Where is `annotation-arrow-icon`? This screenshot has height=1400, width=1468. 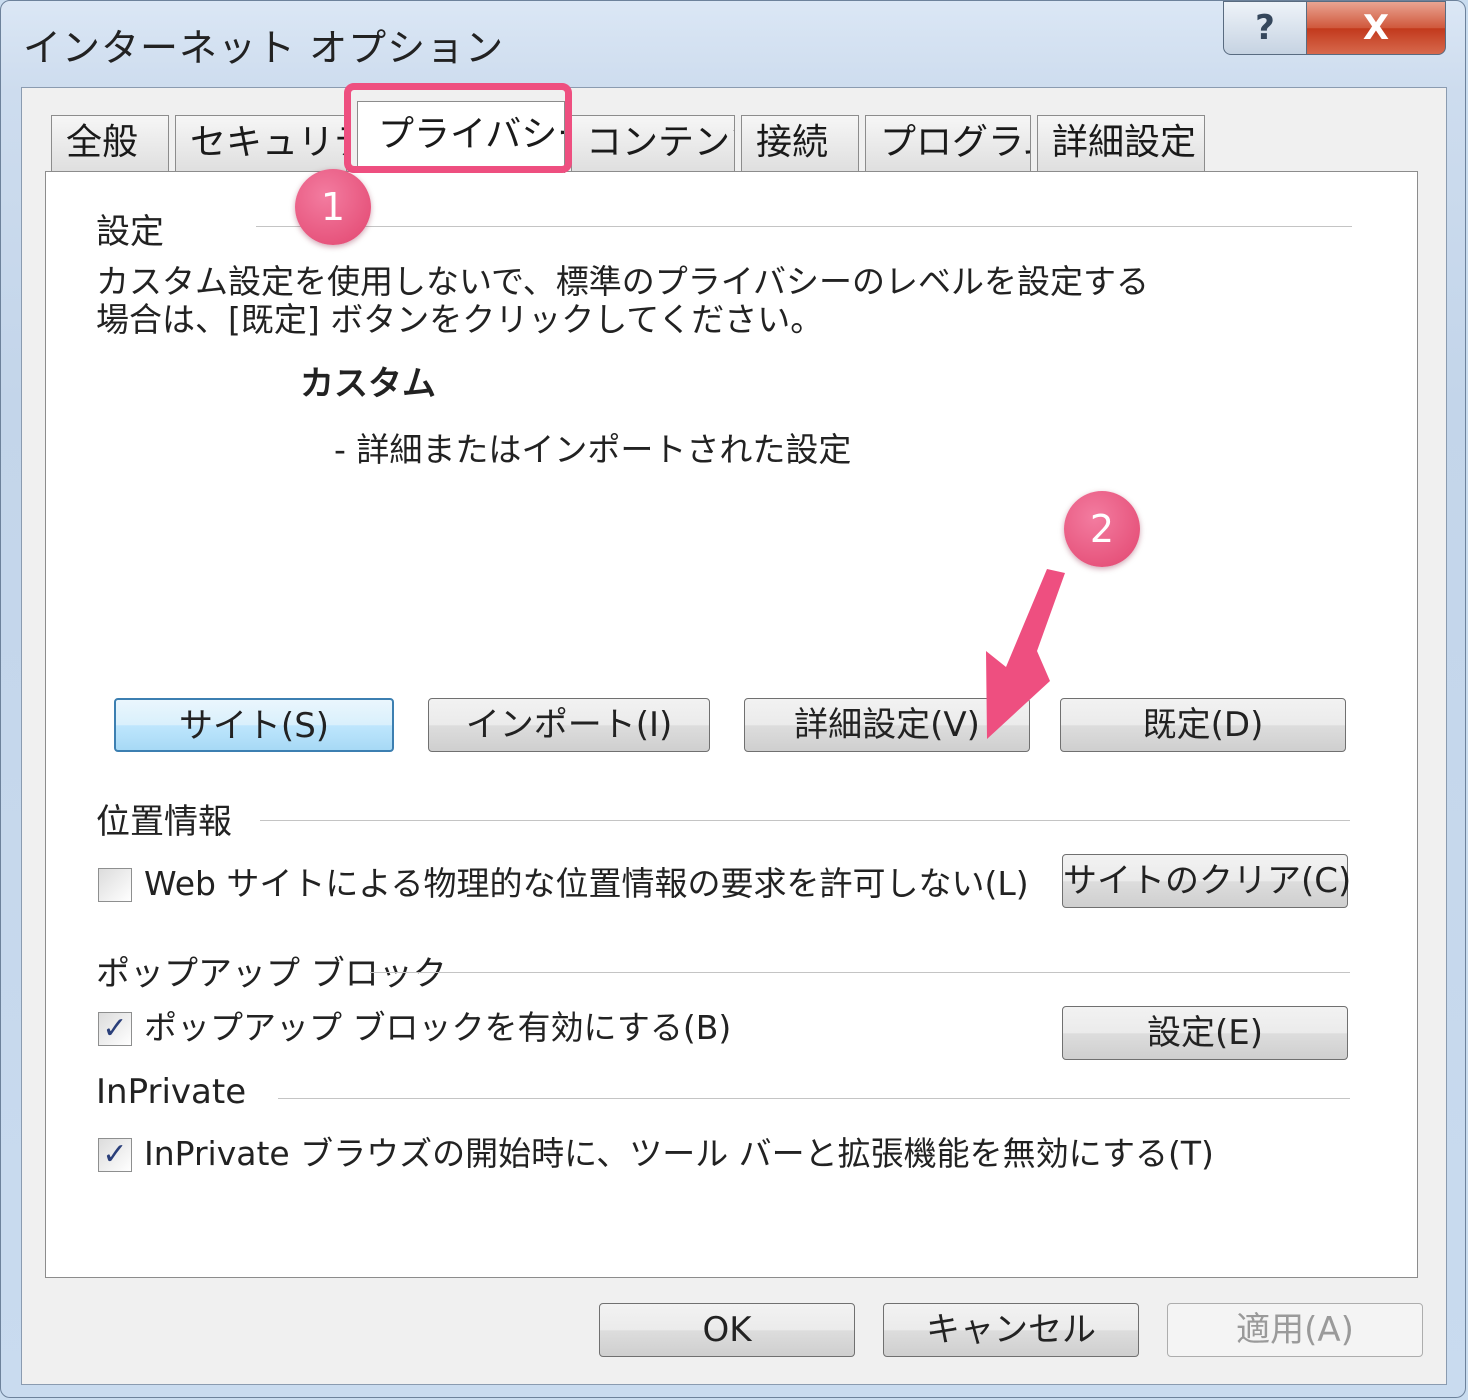
annotation-arrow-icon is located at coordinates (1025, 654).